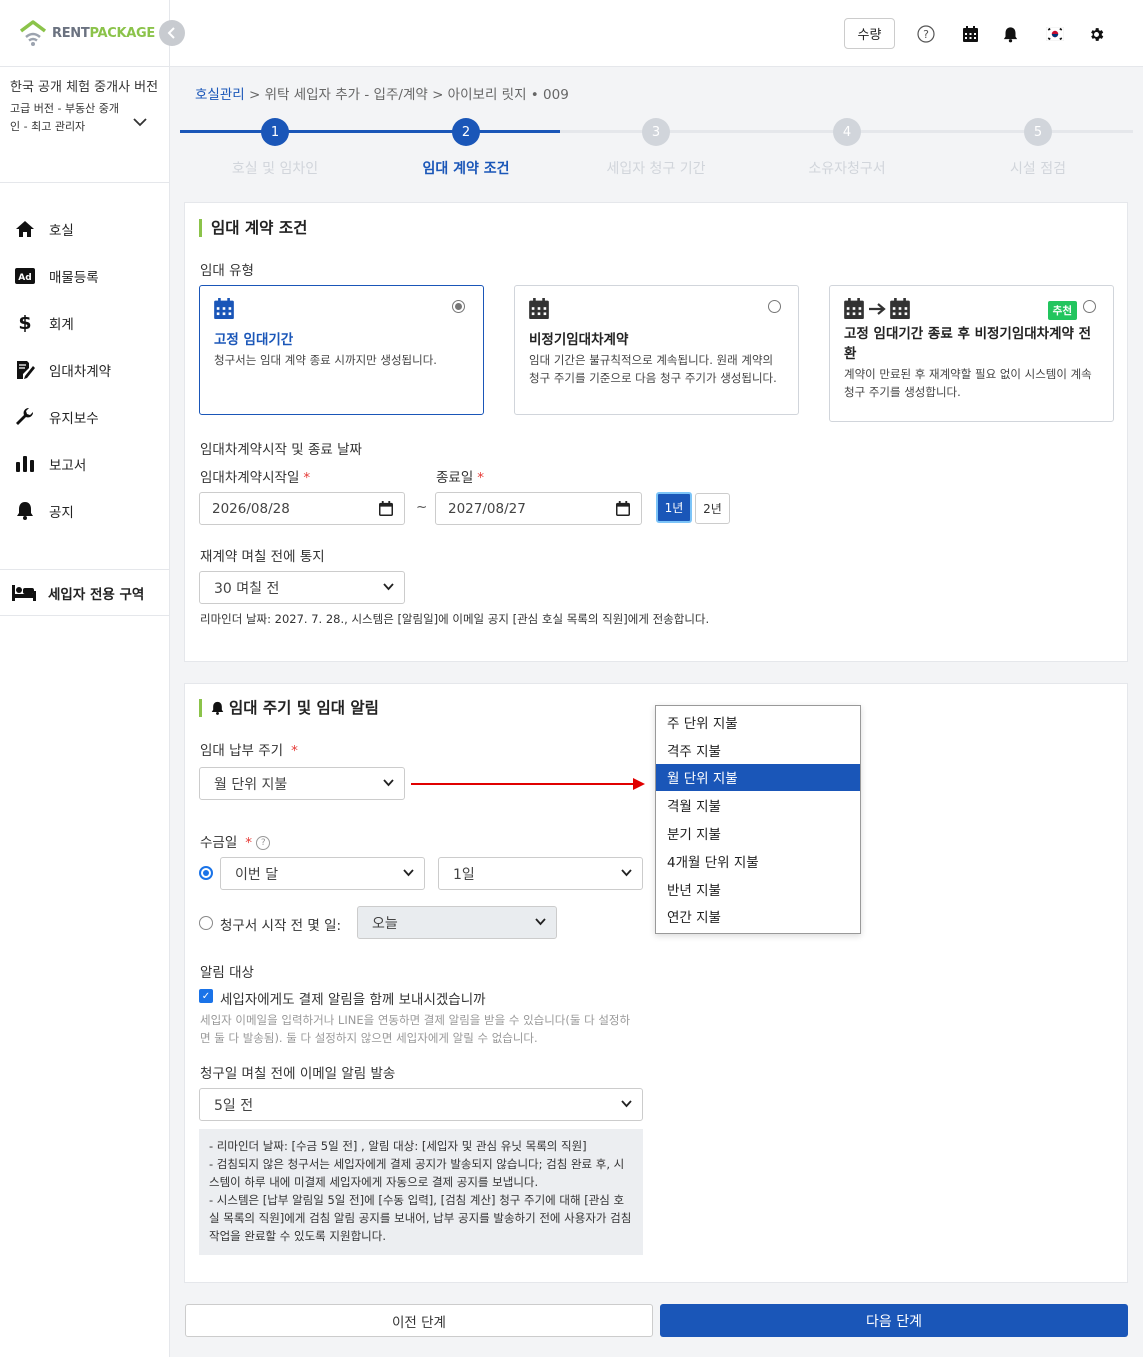 The height and width of the screenshot is (1357, 1143). Describe the element at coordinates (251, 784) in the screenshot. I see `payment-cycle-value: 월 단위 지불` at that location.